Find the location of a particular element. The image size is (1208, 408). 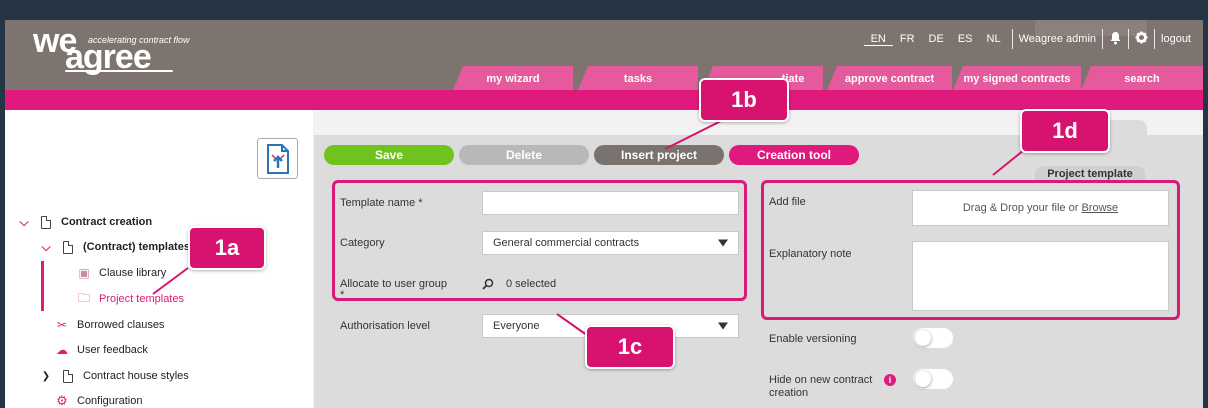

sidebar-item-label: Project templates is located at coordinates (141, 299).